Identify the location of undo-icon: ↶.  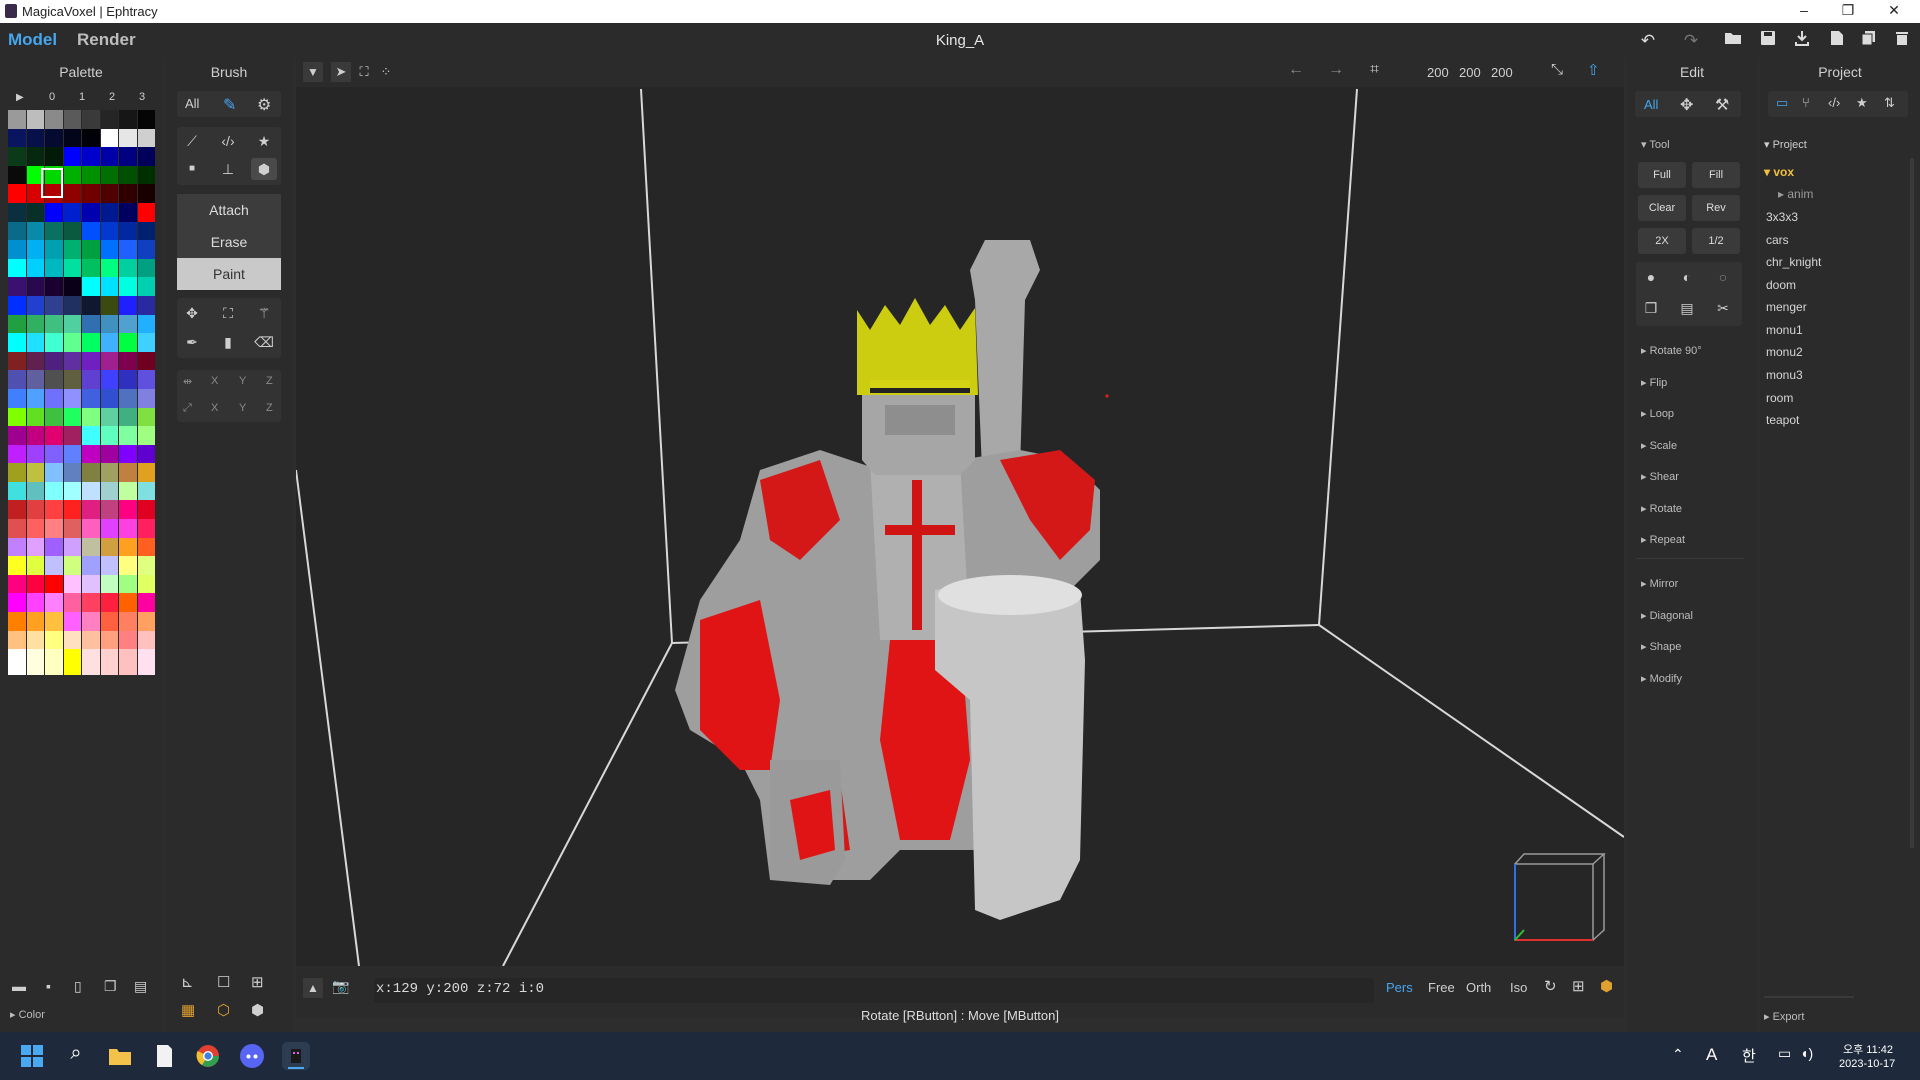
(1648, 41).